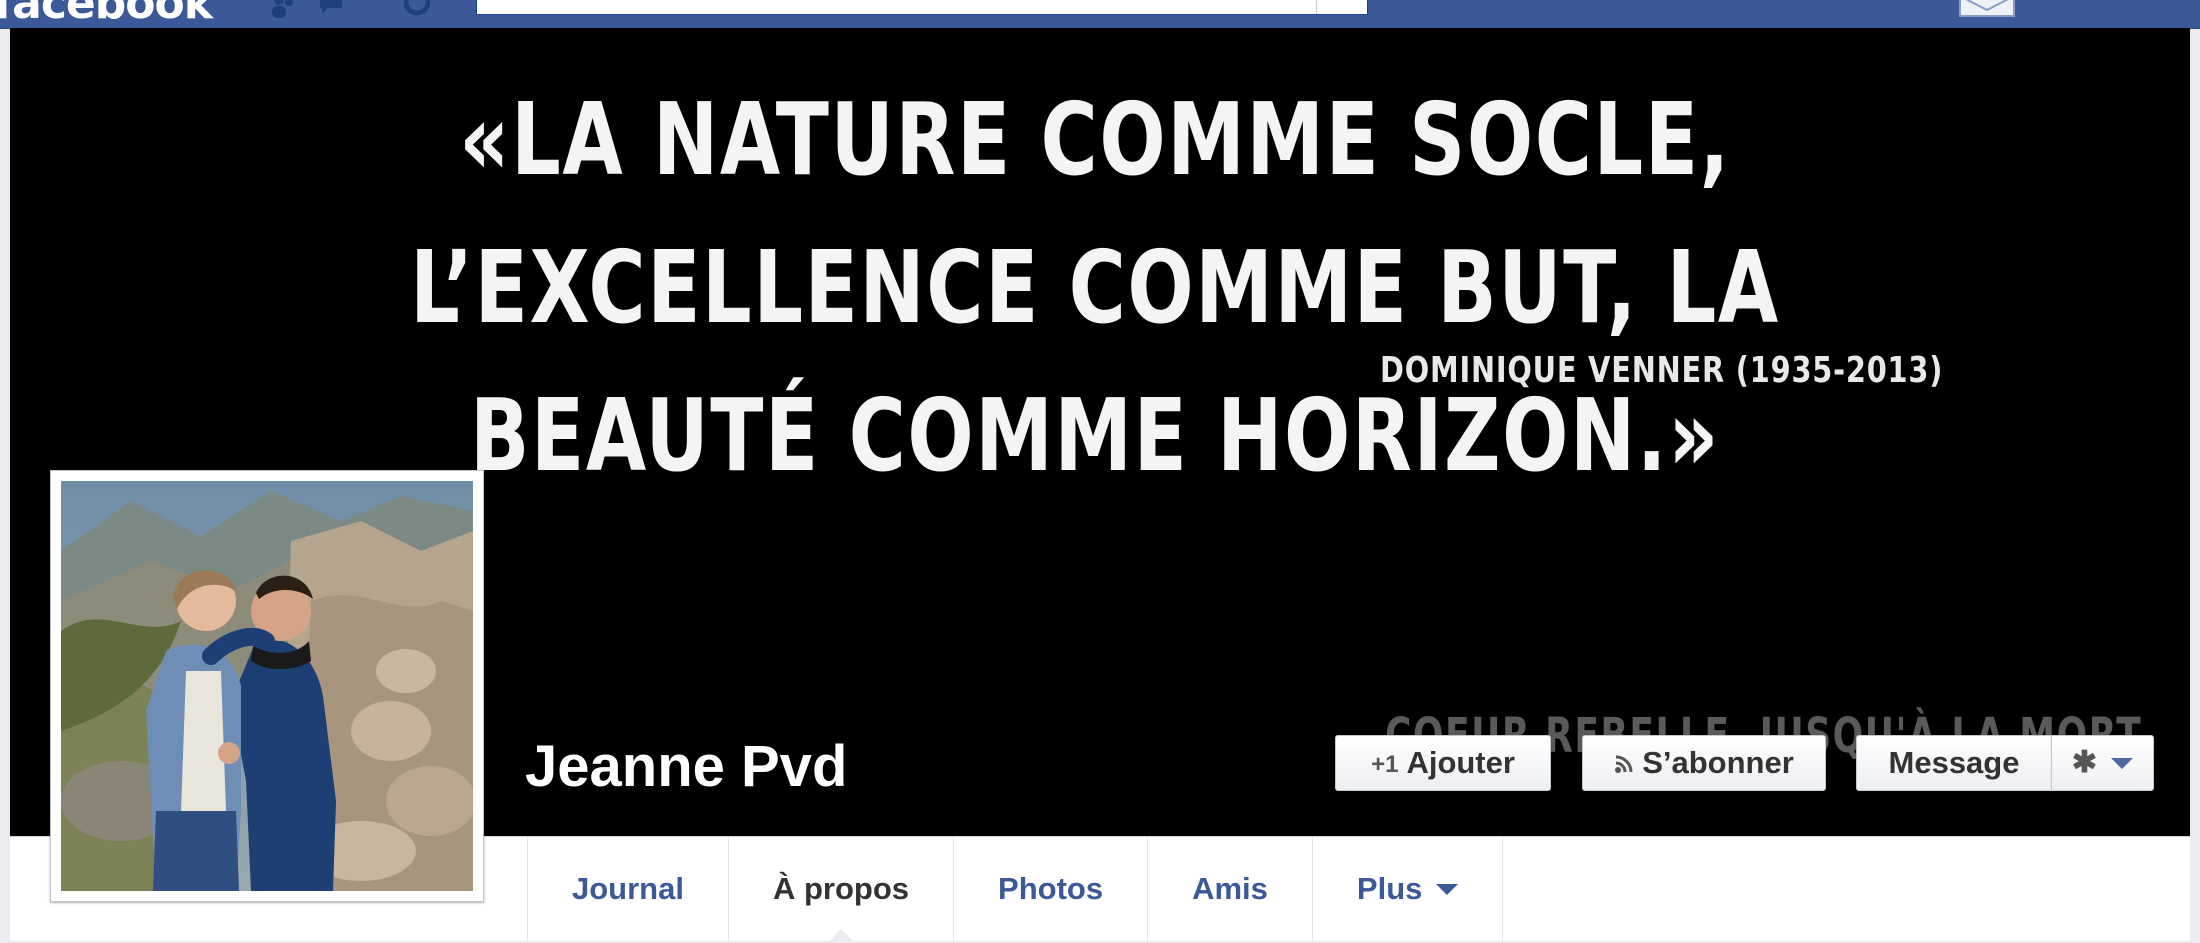  I want to click on mail-icon, so click(1987, 9).